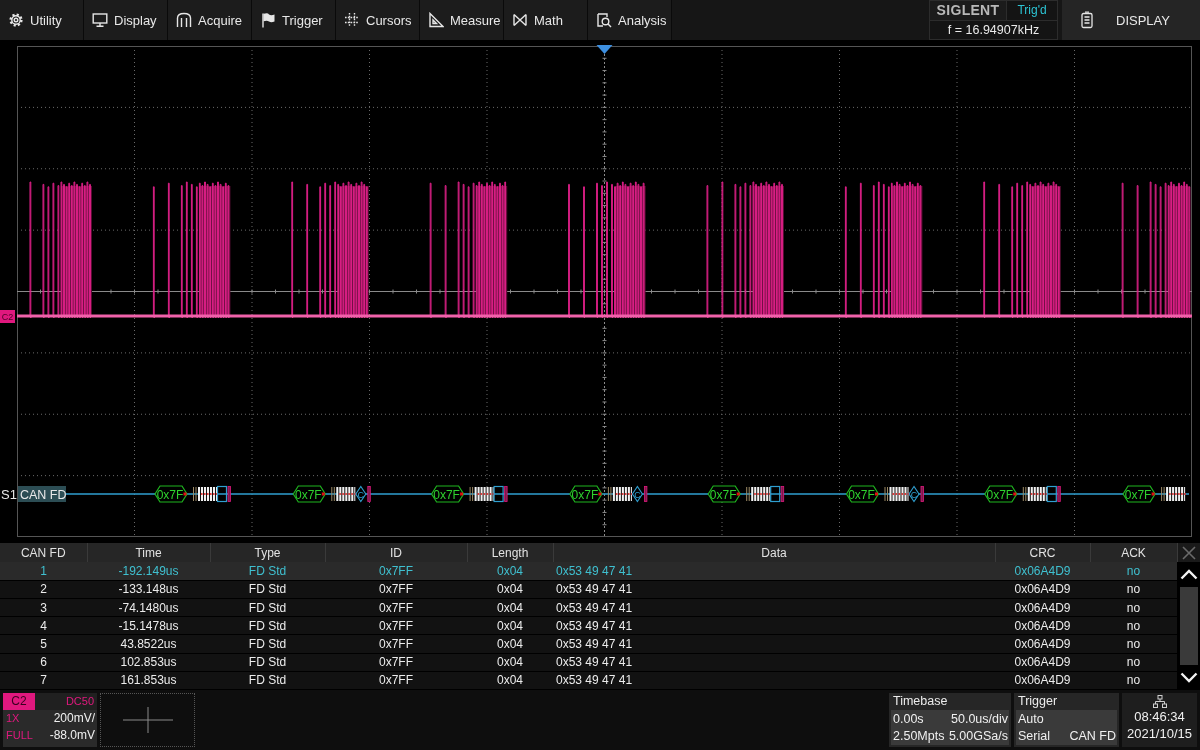 The height and width of the screenshot is (750, 1200). What do you see at coordinates (148, 552) in the screenshot?
I see `column-header: Time` at bounding box center [148, 552].